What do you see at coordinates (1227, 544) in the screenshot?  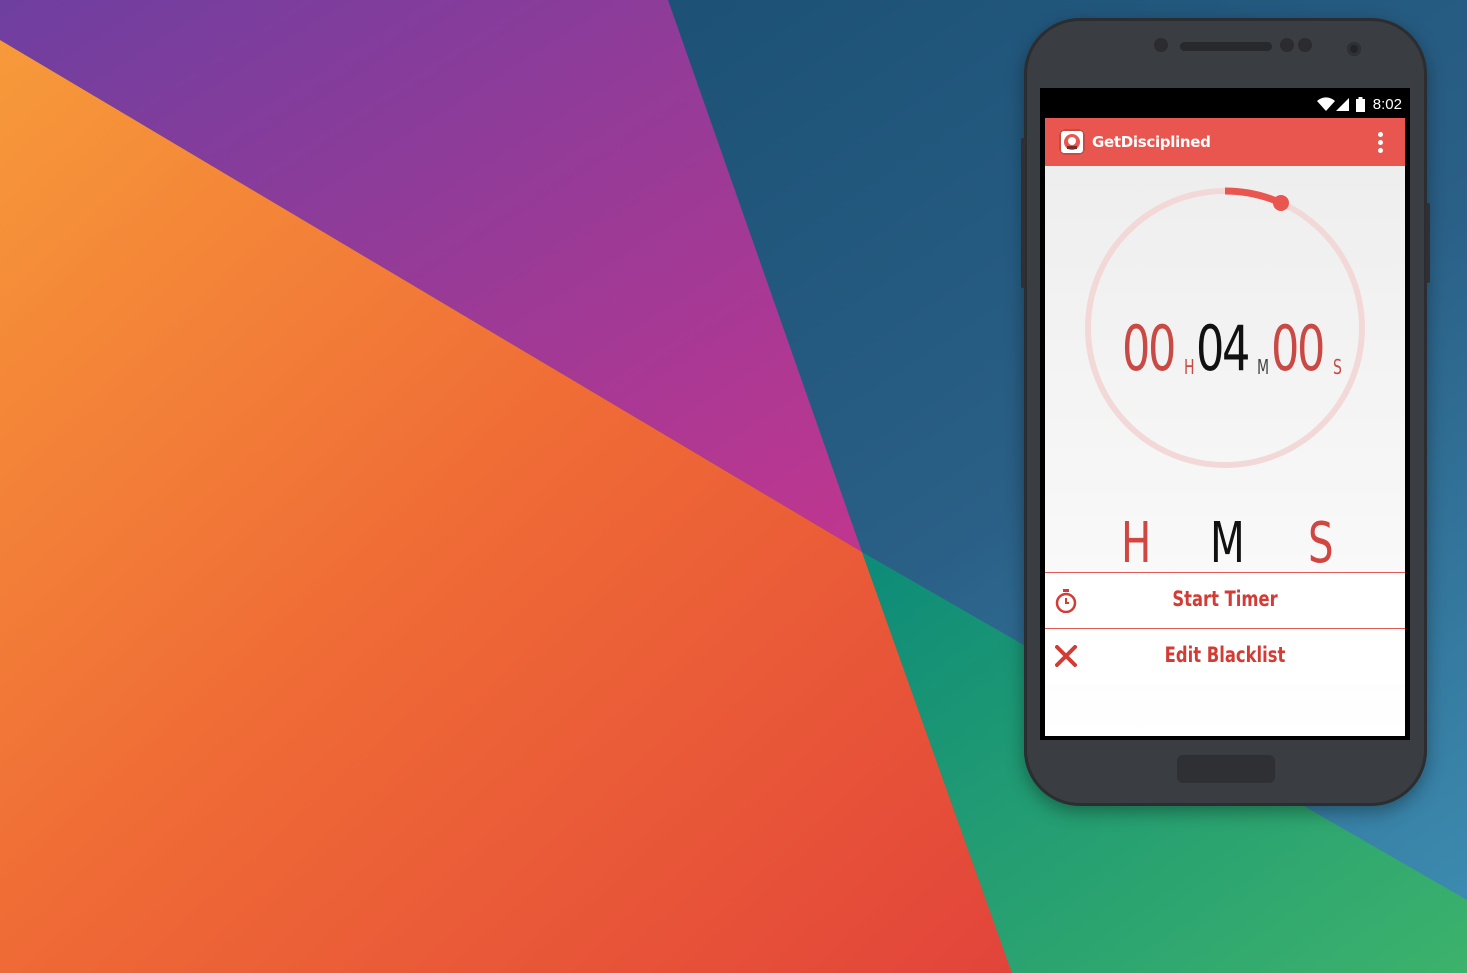 I see `unit-selector-minutes: M` at bounding box center [1227, 544].